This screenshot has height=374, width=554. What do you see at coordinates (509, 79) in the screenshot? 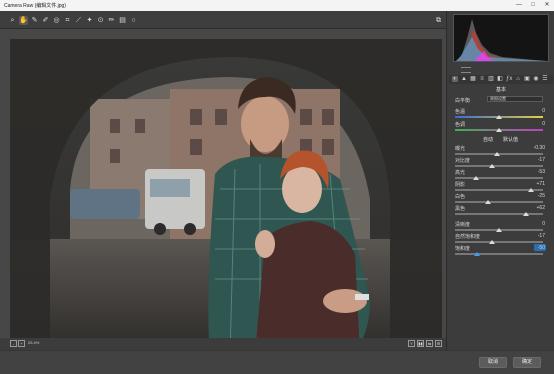
I see `panel-tab-6: ƒx` at bounding box center [509, 79].